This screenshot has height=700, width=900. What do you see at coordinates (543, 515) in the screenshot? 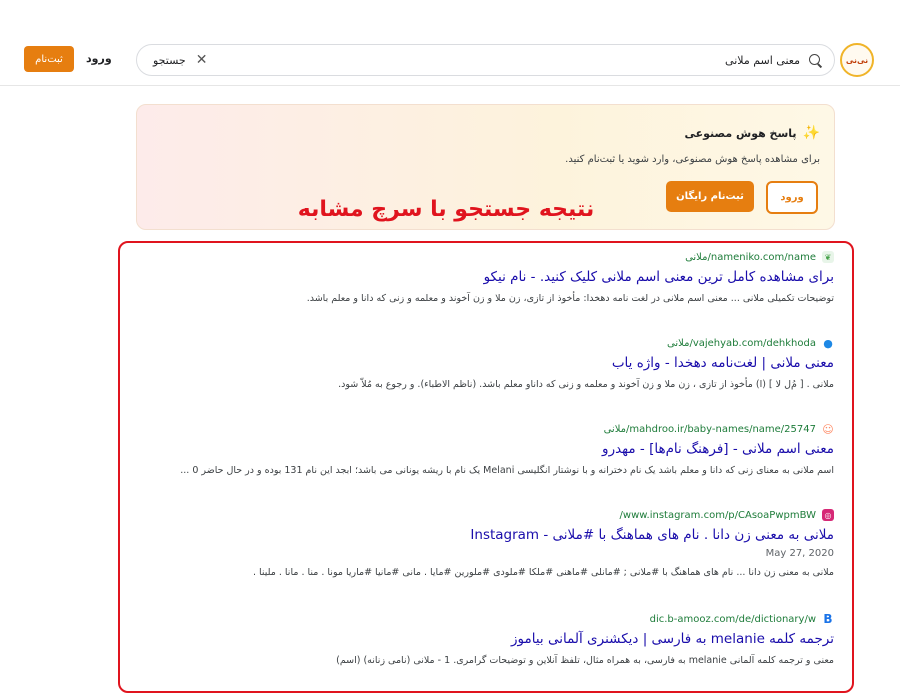
I see `result-url: ◎ www.instagram.com/p/CAsoaPwpmBW/` at bounding box center [543, 515].